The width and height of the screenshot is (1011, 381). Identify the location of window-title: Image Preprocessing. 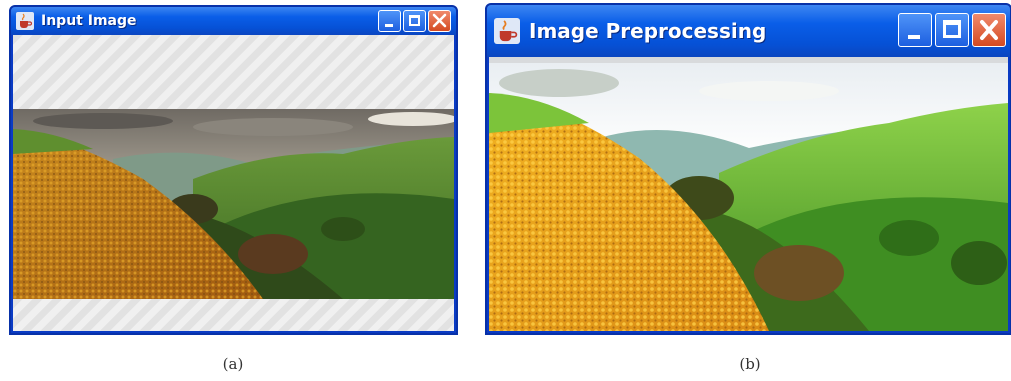
(648, 31).